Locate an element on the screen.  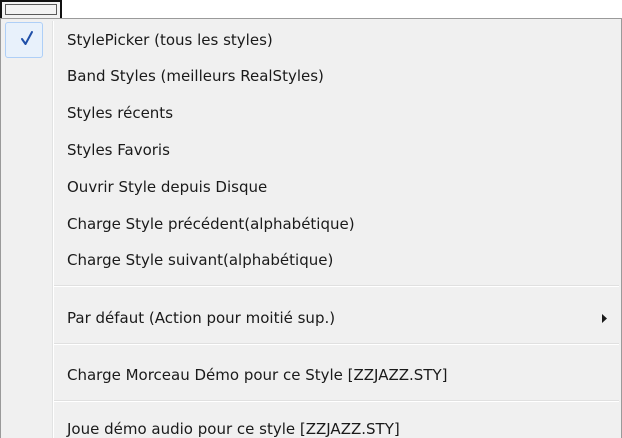
menu-item-label: Charge Style suivant(alphabétique) is located at coordinates (200, 260).